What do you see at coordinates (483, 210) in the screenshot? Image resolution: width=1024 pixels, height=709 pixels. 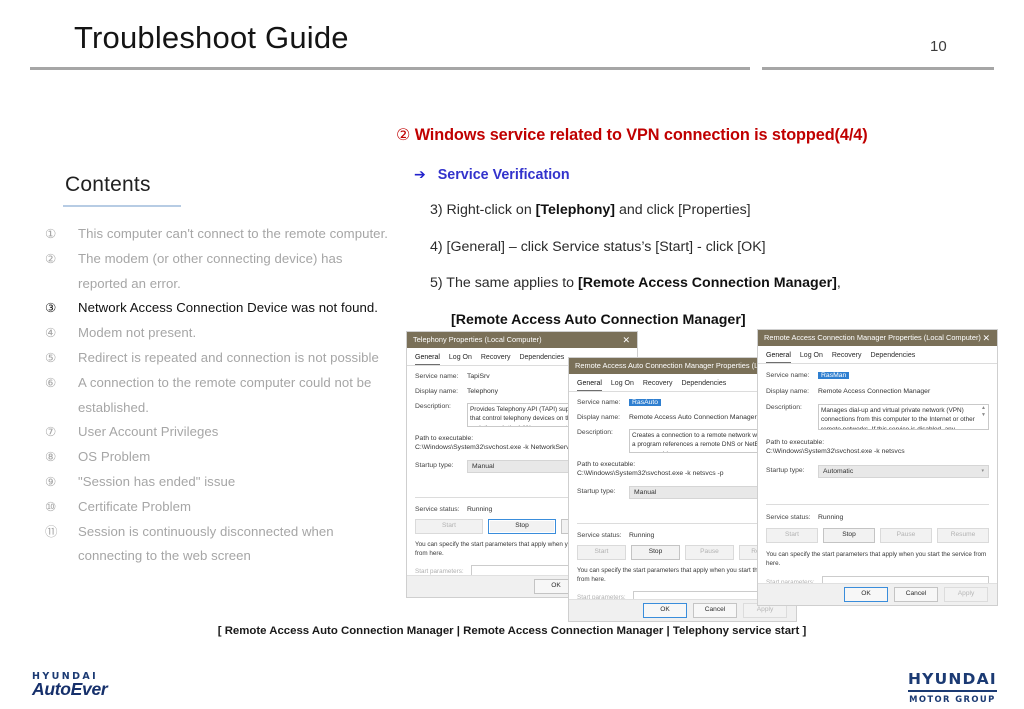 I see `step-3-pre: 3) Right-click on` at bounding box center [483, 210].